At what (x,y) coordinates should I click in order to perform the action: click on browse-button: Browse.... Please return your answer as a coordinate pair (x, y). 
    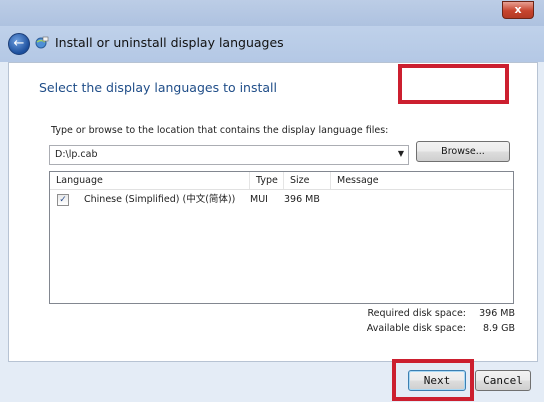
    Looking at the image, I should click on (463, 151).